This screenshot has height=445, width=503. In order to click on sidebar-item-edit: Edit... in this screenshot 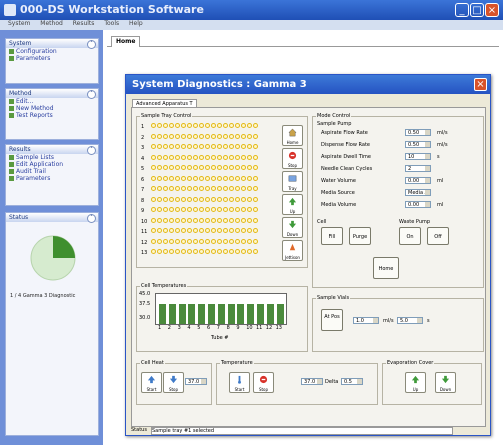, I will do `click(52, 101)`.